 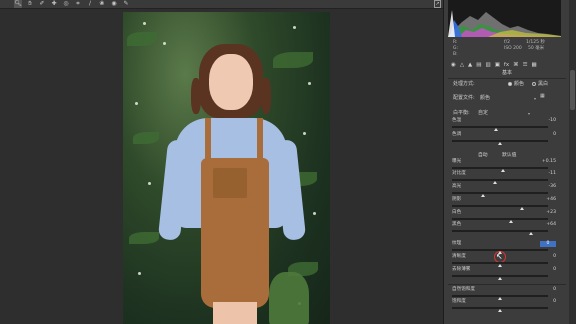 I want to click on white-balance-tool-icon: ✐, so click(x=42, y=4).